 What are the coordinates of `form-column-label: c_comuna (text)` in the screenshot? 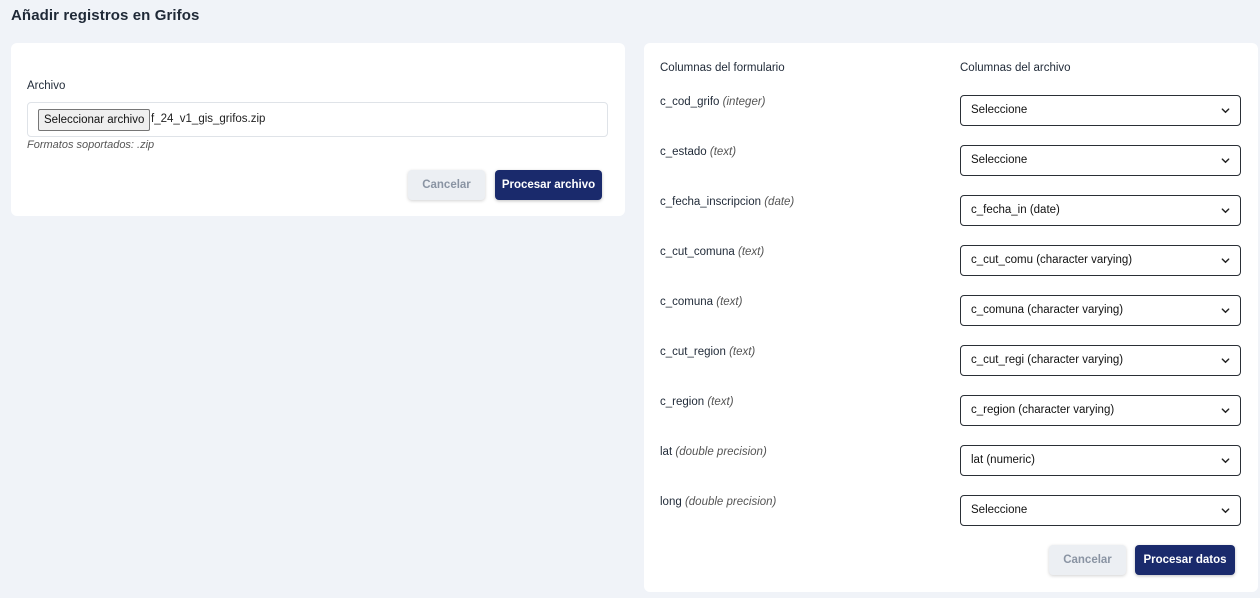 It's located at (701, 302).